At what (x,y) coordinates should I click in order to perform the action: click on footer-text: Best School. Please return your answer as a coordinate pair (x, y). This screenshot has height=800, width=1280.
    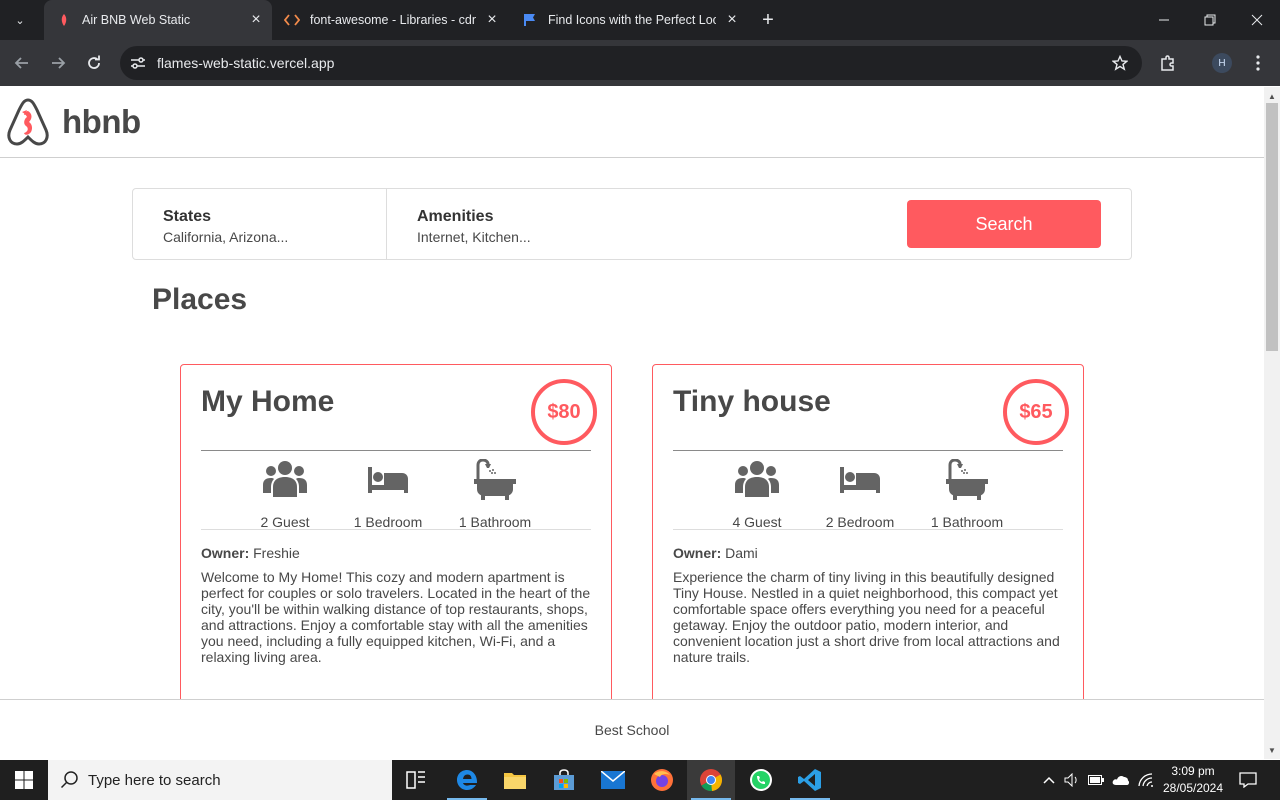
    Looking at the image, I should click on (632, 729).